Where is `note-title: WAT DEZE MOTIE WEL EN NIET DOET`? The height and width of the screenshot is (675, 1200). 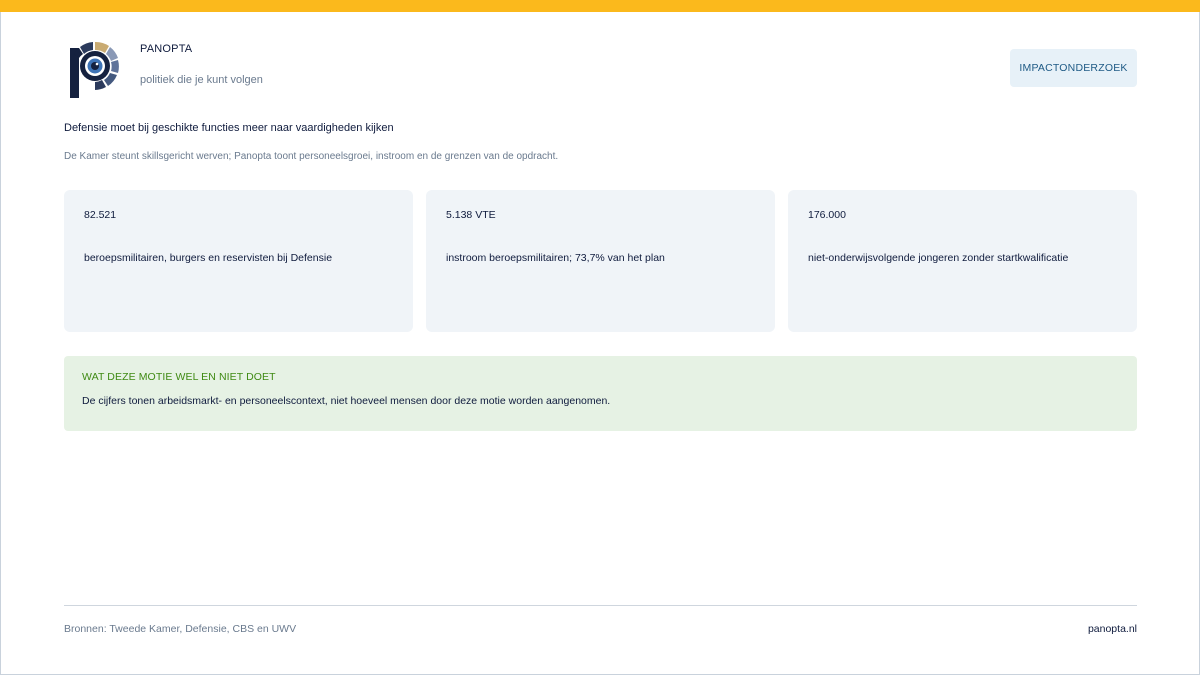 note-title: WAT DEZE MOTIE WEL EN NIET DOET is located at coordinates (179, 377).